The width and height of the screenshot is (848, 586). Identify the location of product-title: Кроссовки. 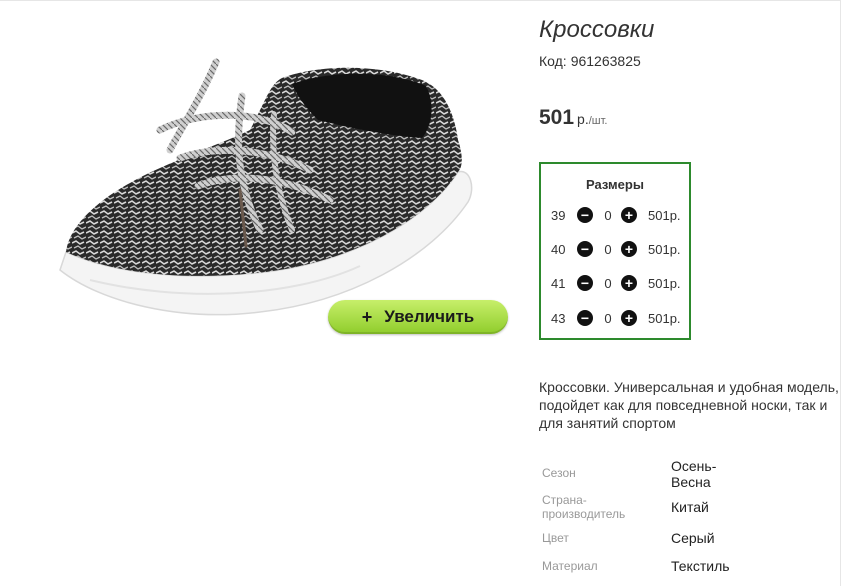
(597, 29).